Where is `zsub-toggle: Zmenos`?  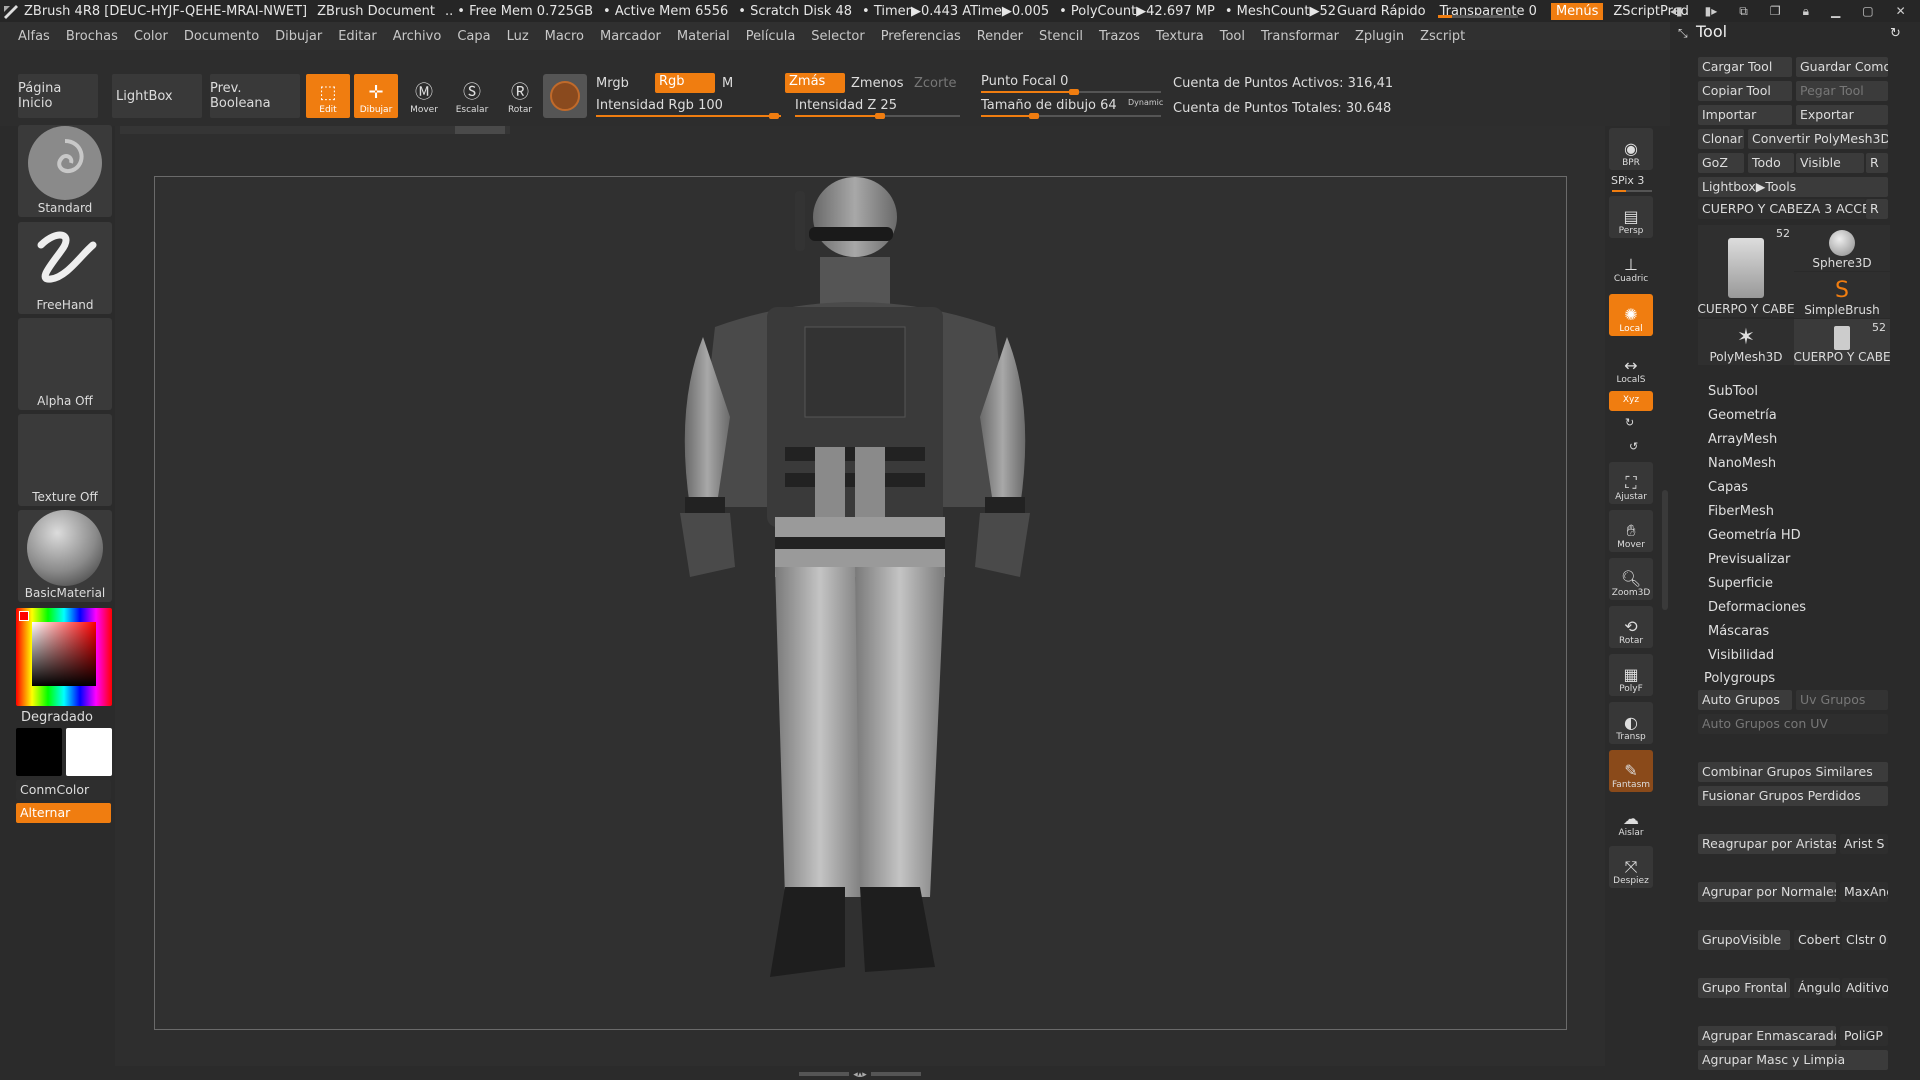
zsub-toggle: Zmenos is located at coordinates (877, 83).